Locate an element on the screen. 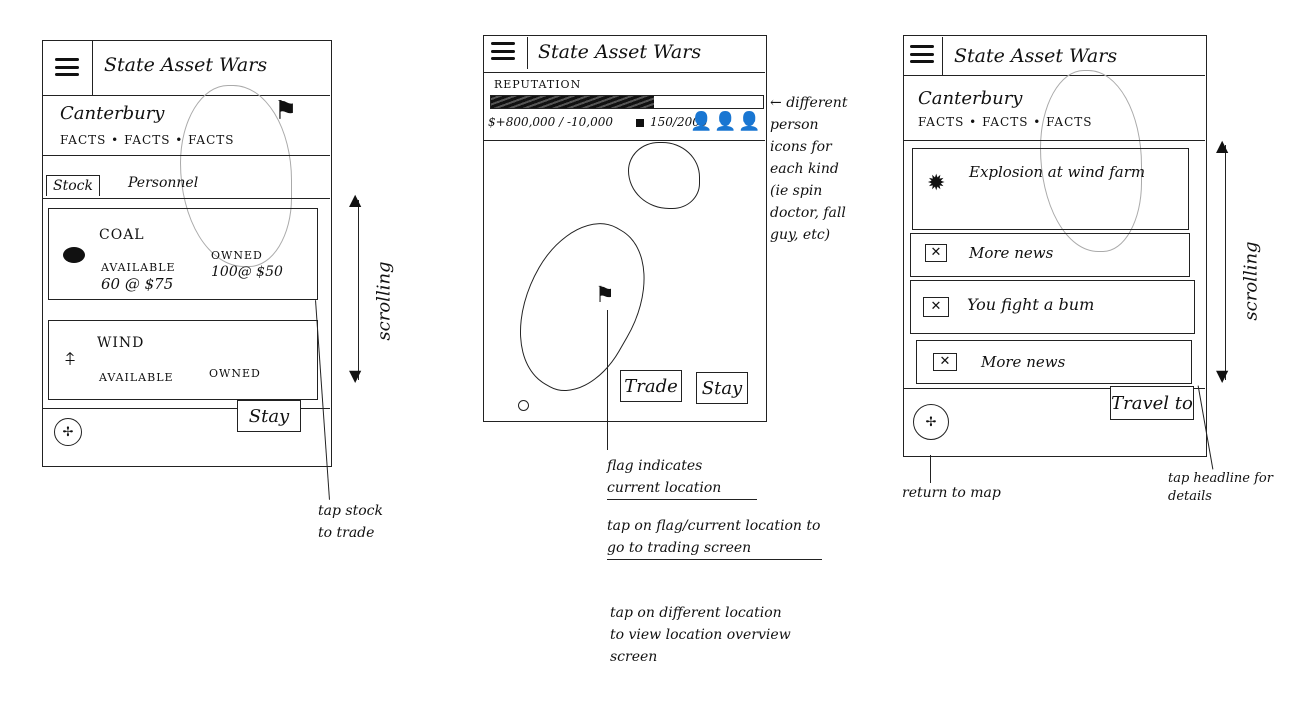  stock-card-wind: ⍏ WIND AVAILABLE OWNED is located at coordinates (183, 360).